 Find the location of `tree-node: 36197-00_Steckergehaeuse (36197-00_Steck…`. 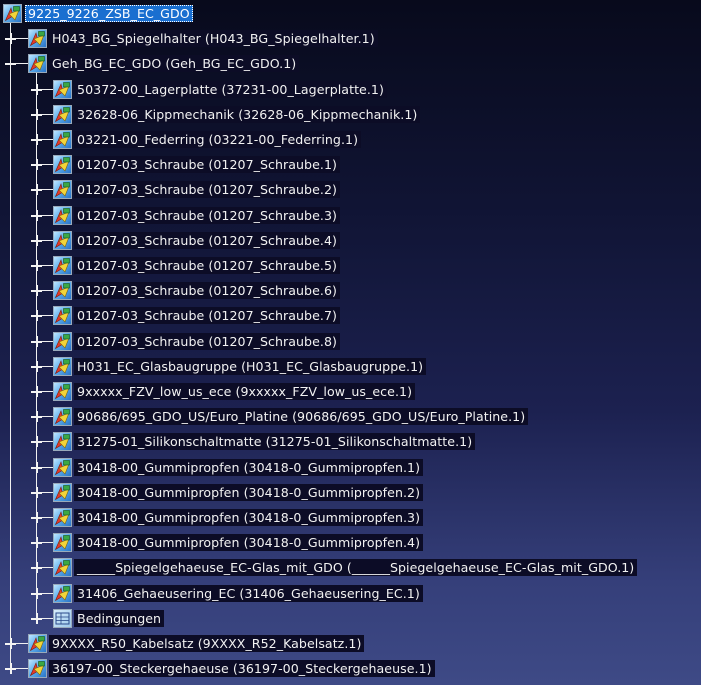

tree-node: 36197-00_Steckergehaeuse (36197-00_Steck… is located at coordinates (350, 668).